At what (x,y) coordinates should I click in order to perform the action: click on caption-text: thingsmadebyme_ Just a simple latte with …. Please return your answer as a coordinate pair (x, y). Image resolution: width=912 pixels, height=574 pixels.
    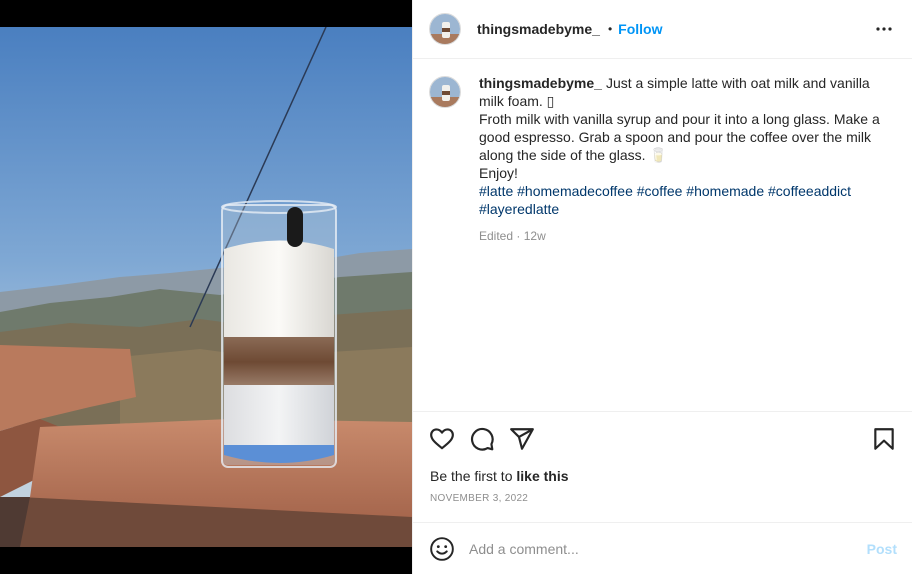
    Looking at the image, I should click on (688, 159).